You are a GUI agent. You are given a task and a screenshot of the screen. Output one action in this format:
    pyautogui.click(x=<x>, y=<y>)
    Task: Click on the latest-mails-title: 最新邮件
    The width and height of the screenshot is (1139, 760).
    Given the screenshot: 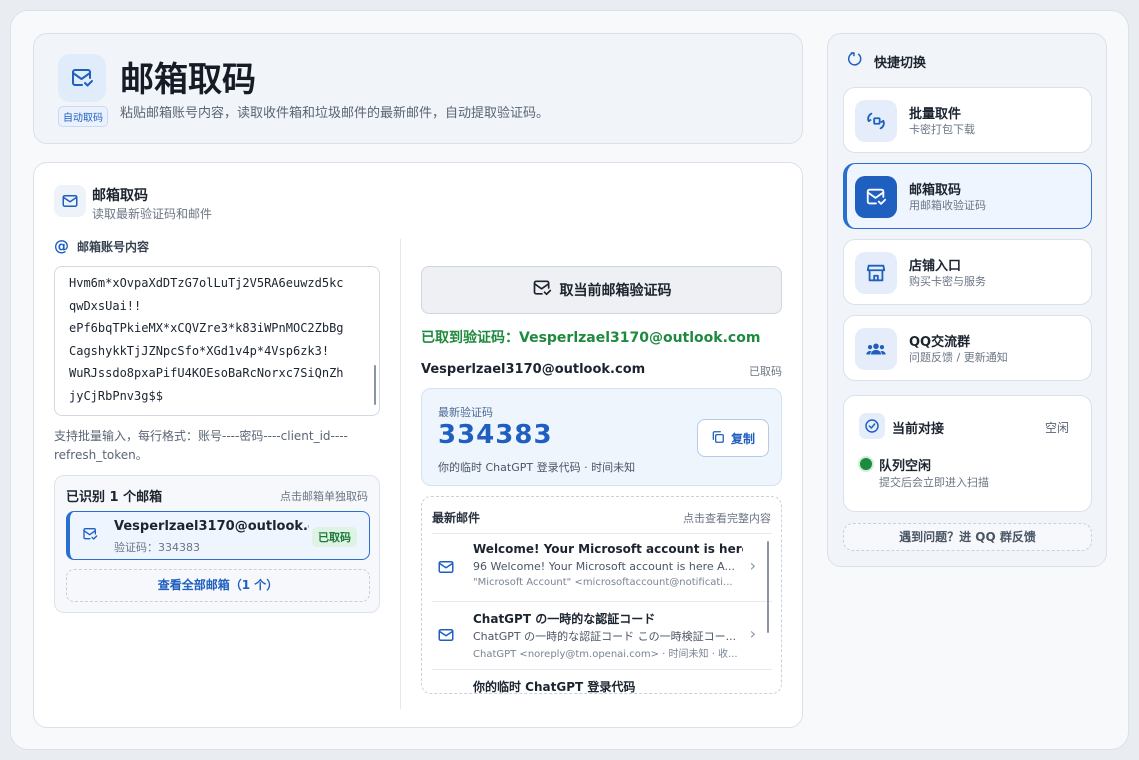 What is the action you would take?
    pyautogui.click(x=456, y=518)
    